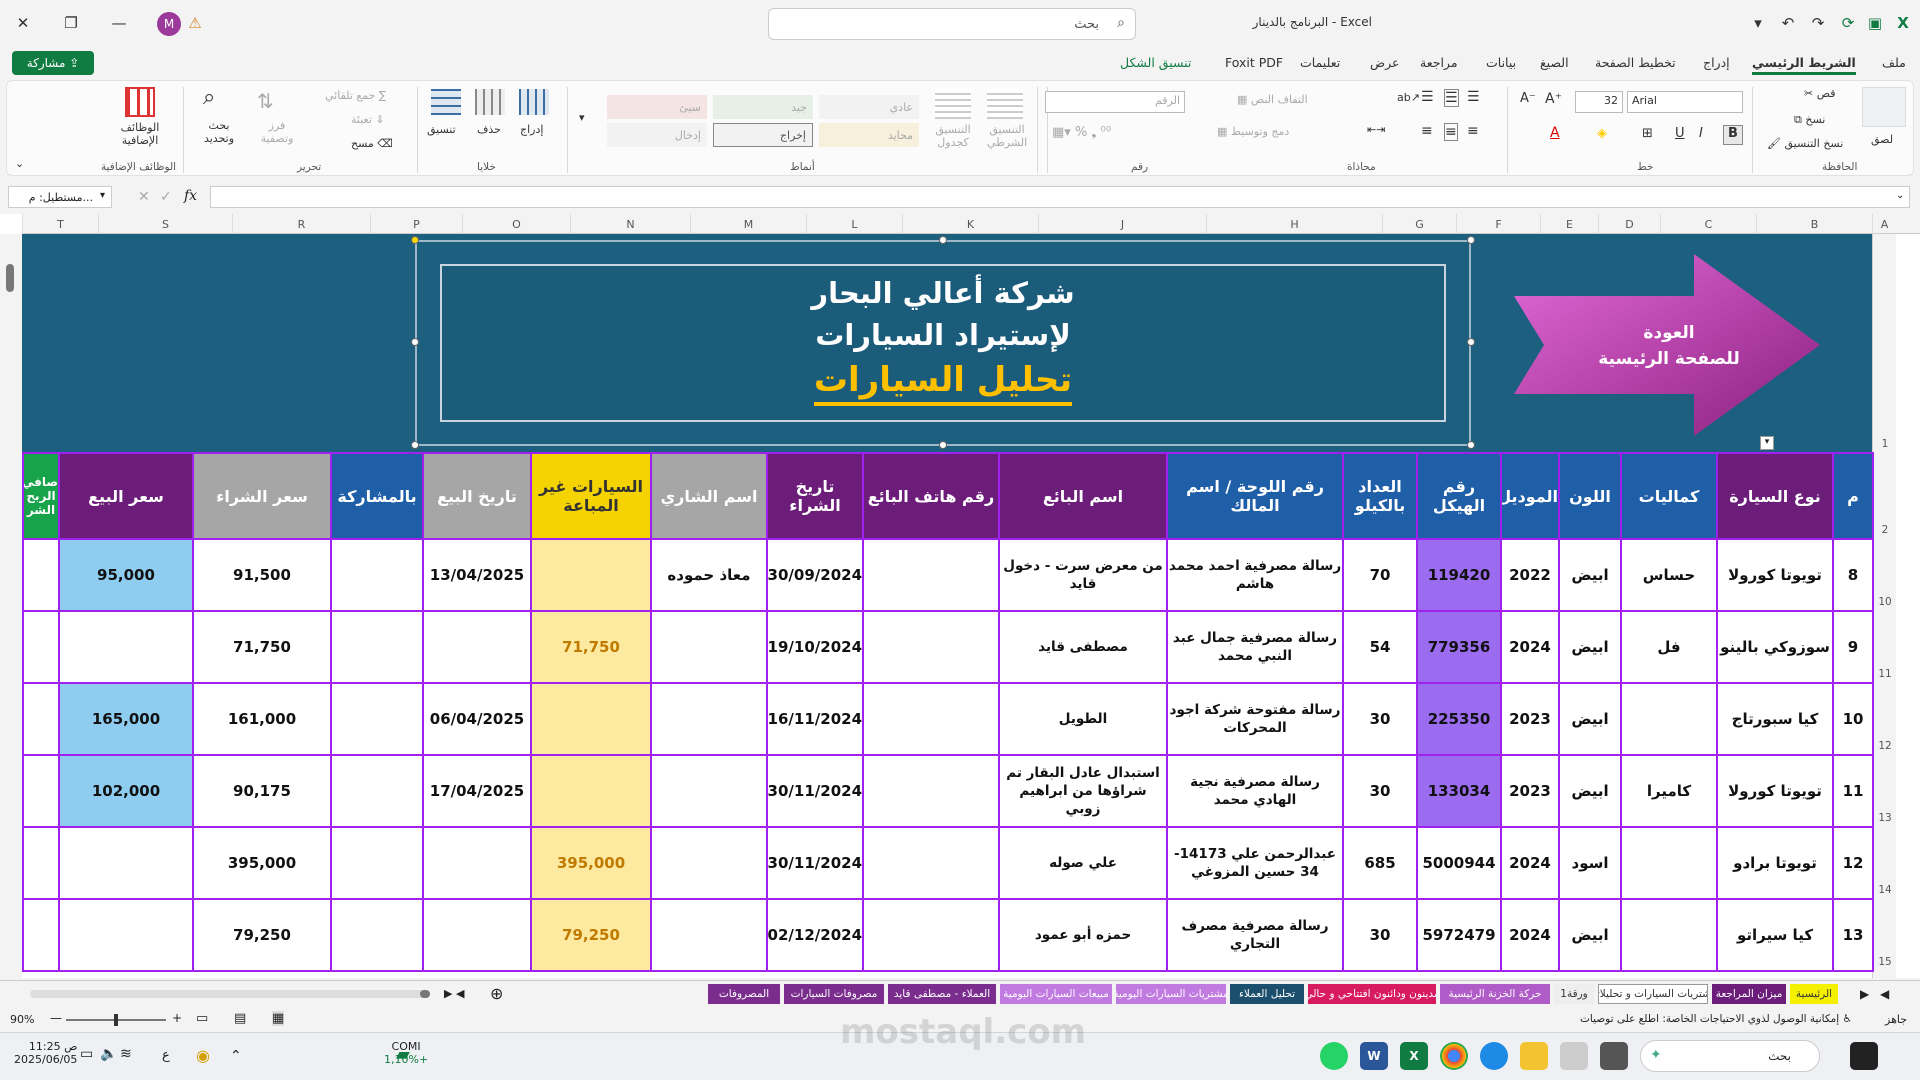 The width and height of the screenshot is (1920, 1080). What do you see at coordinates (1629, 224) in the screenshot?
I see `column-header-d: D` at bounding box center [1629, 224].